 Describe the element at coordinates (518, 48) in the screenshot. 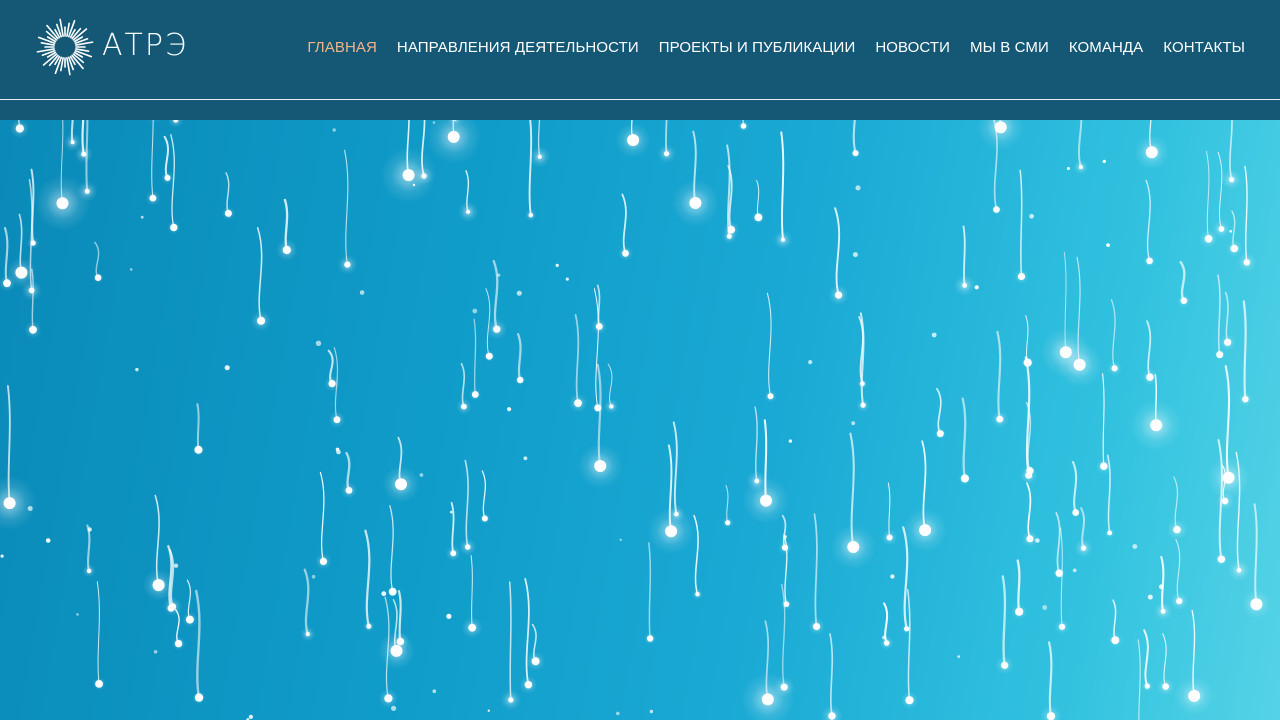

I see `nav-item-directions: НАПРАВЛЕНИЯ ДЕЯТЕЛЬНОСТИ` at that location.